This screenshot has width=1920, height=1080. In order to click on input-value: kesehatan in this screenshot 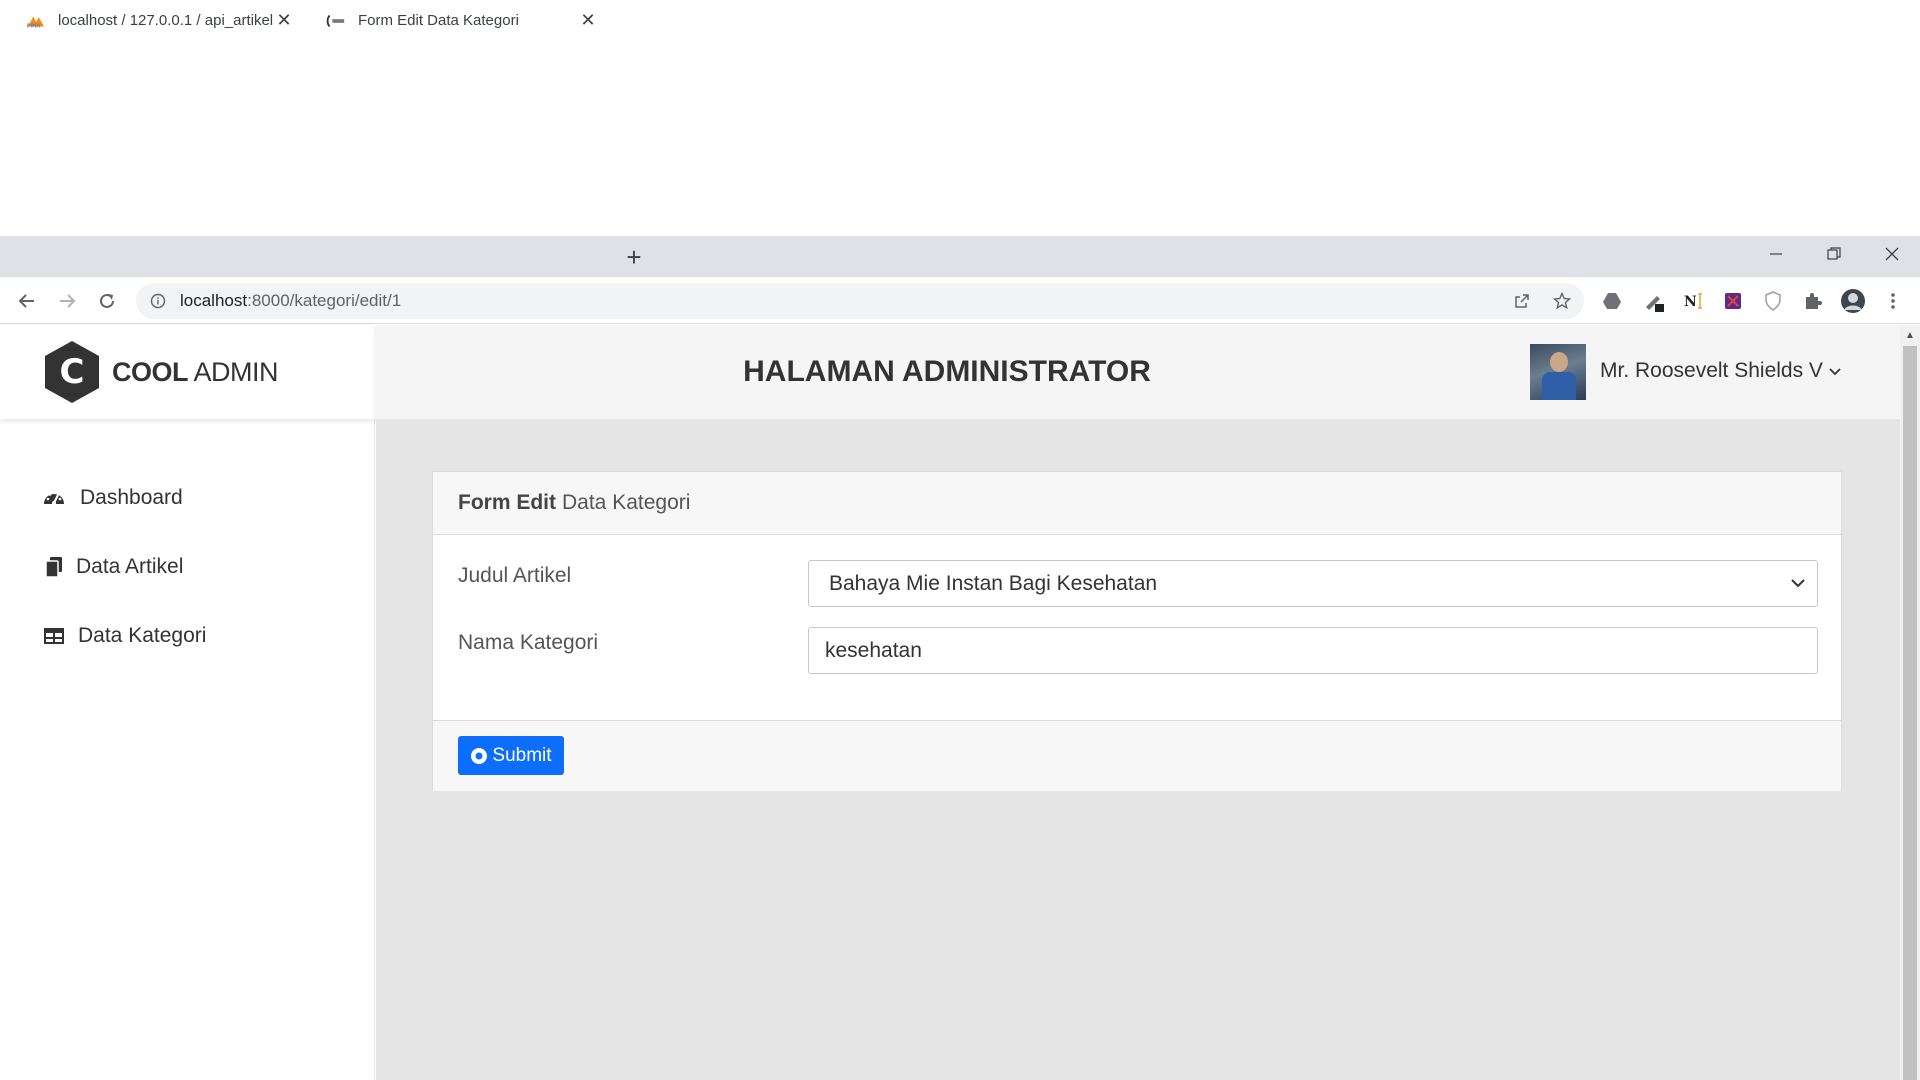, I will do `click(873, 650)`.